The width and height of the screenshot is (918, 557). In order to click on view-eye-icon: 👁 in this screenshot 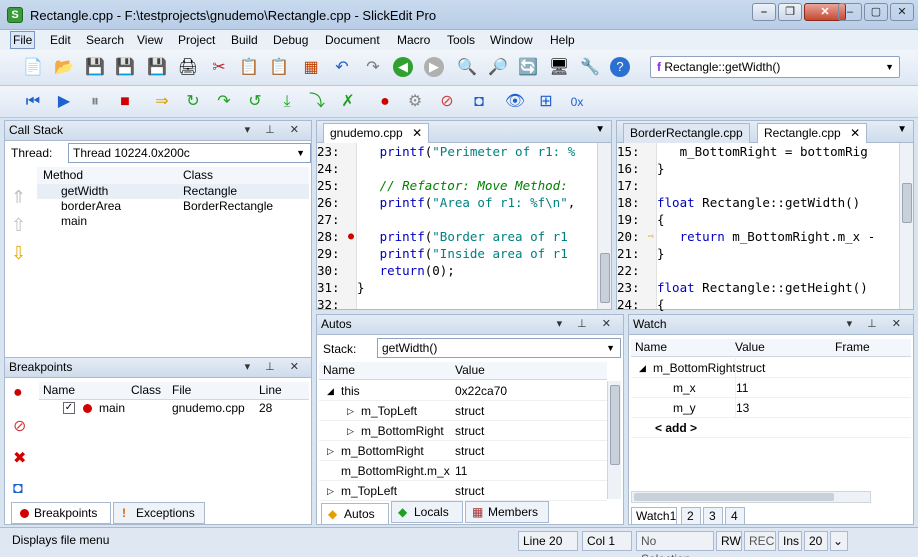, I will do `click(515, 102)`.